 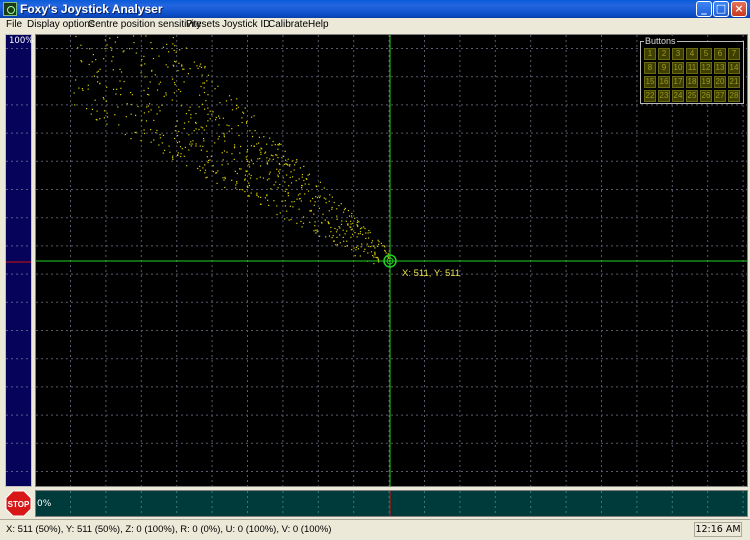 What do you see at coordinates (10, 9) in the screenshot?
I see `app-icon` at bounding box center [10, 9].